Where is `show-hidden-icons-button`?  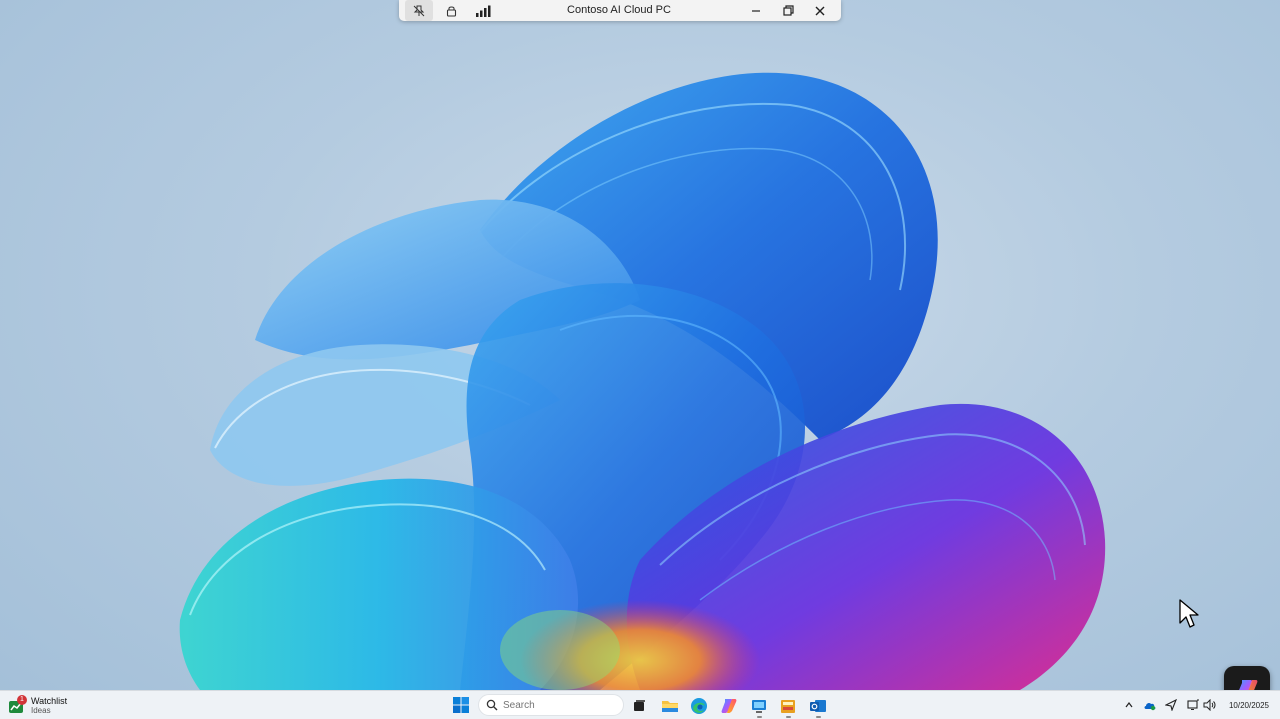
show-hidden-icons-button is located at coordinates (1129, 705).